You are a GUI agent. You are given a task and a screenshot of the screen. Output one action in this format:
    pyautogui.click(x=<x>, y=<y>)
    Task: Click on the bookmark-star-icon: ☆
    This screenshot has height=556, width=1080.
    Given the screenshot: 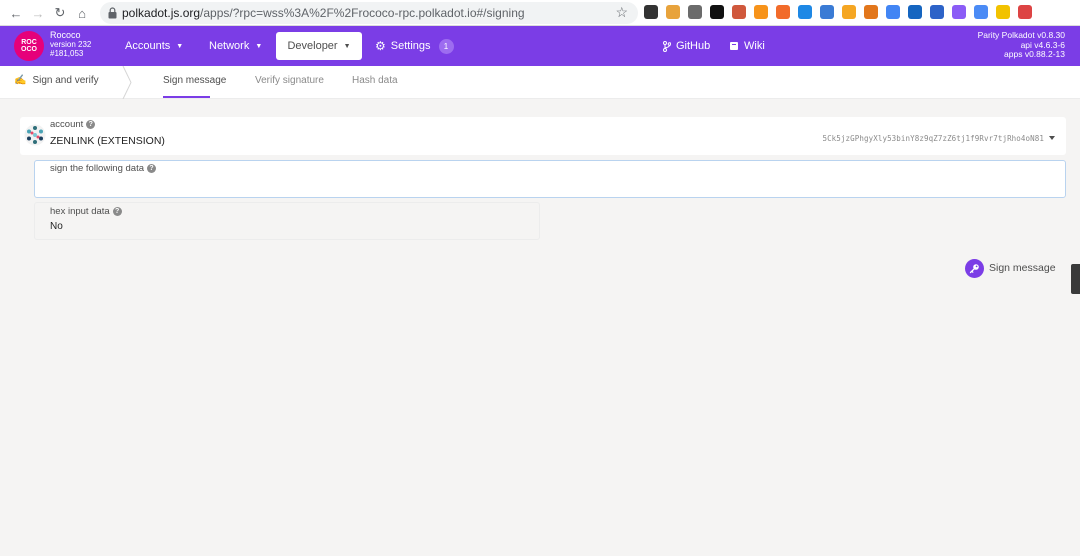 What is the action you would take?
    pyautogui.click(x=621, y=12)
    